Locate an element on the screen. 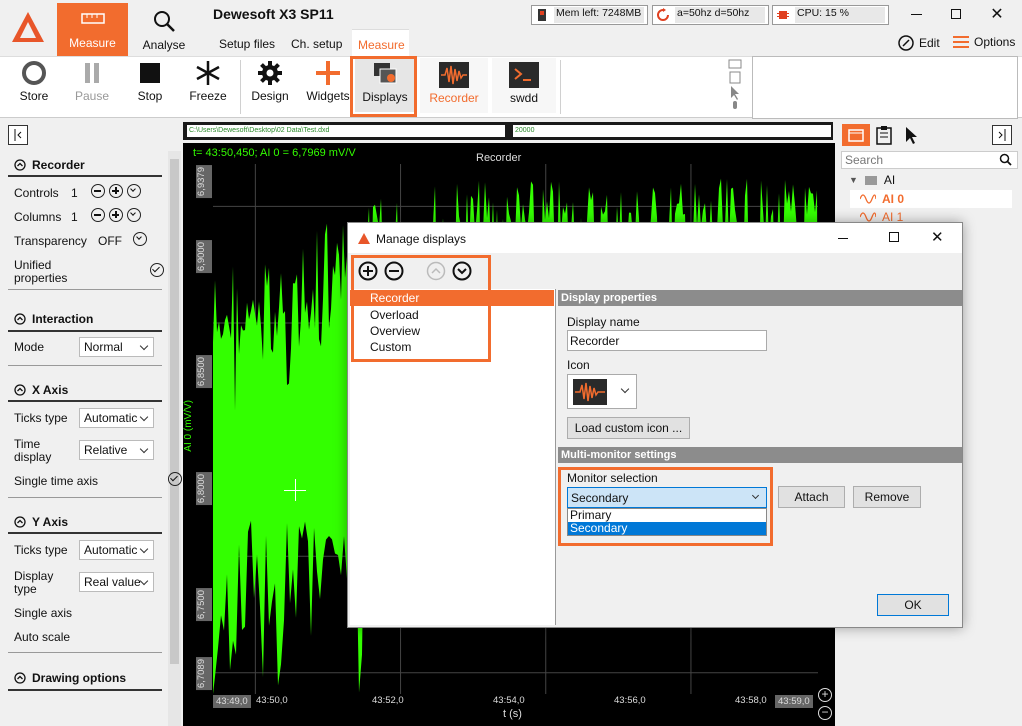 This screenshot has width=1022, height=726. y-tick-label: 6,8000 is located at coordinates (204, 489).